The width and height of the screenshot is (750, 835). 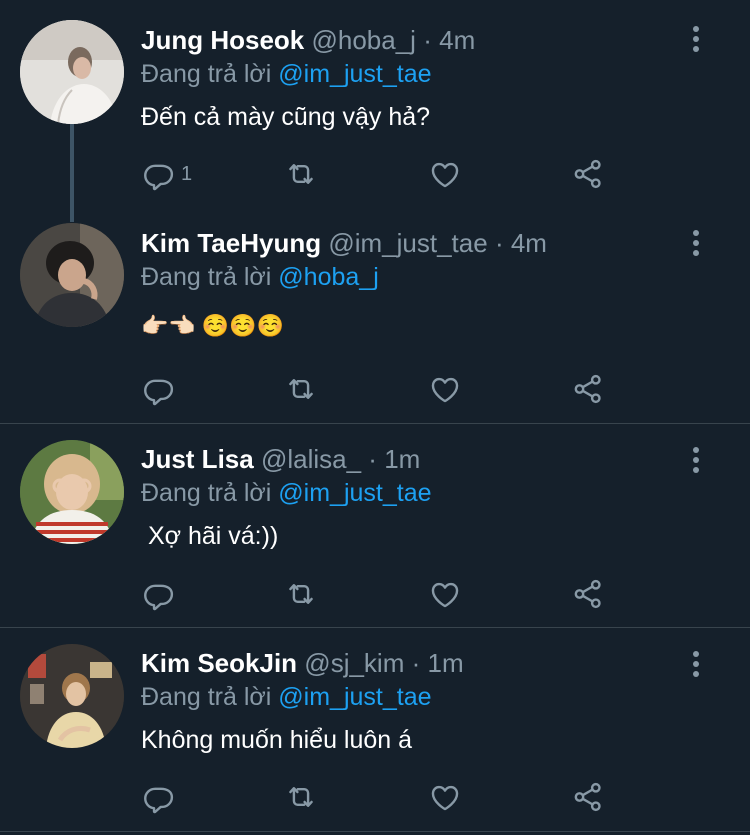 What do you see at coordinates (277, 740) in the screenshot?
I see `tweet-text: Không muốn hiểu luôn á` at bounding box center [277, 740].